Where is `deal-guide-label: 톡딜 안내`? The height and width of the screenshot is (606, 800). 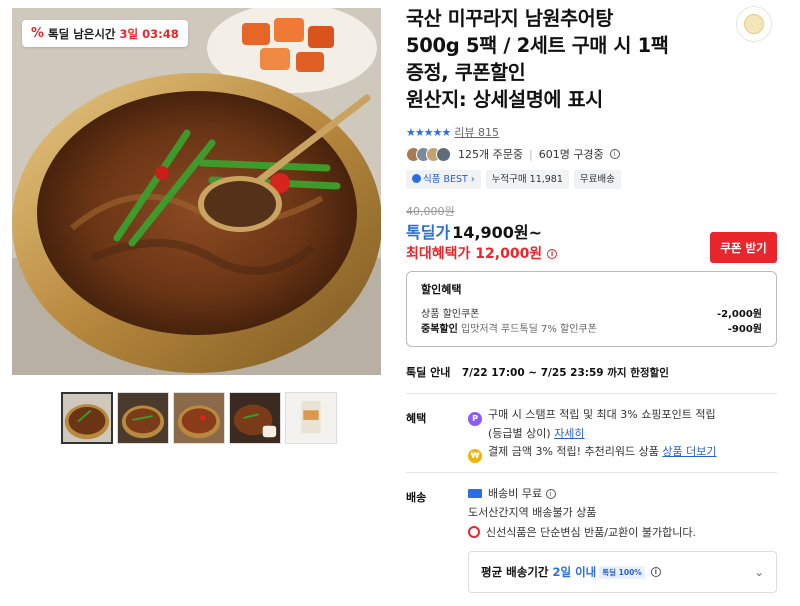
deal-guide-label: 톡딜 안내 is located at coordinates (428, 372).